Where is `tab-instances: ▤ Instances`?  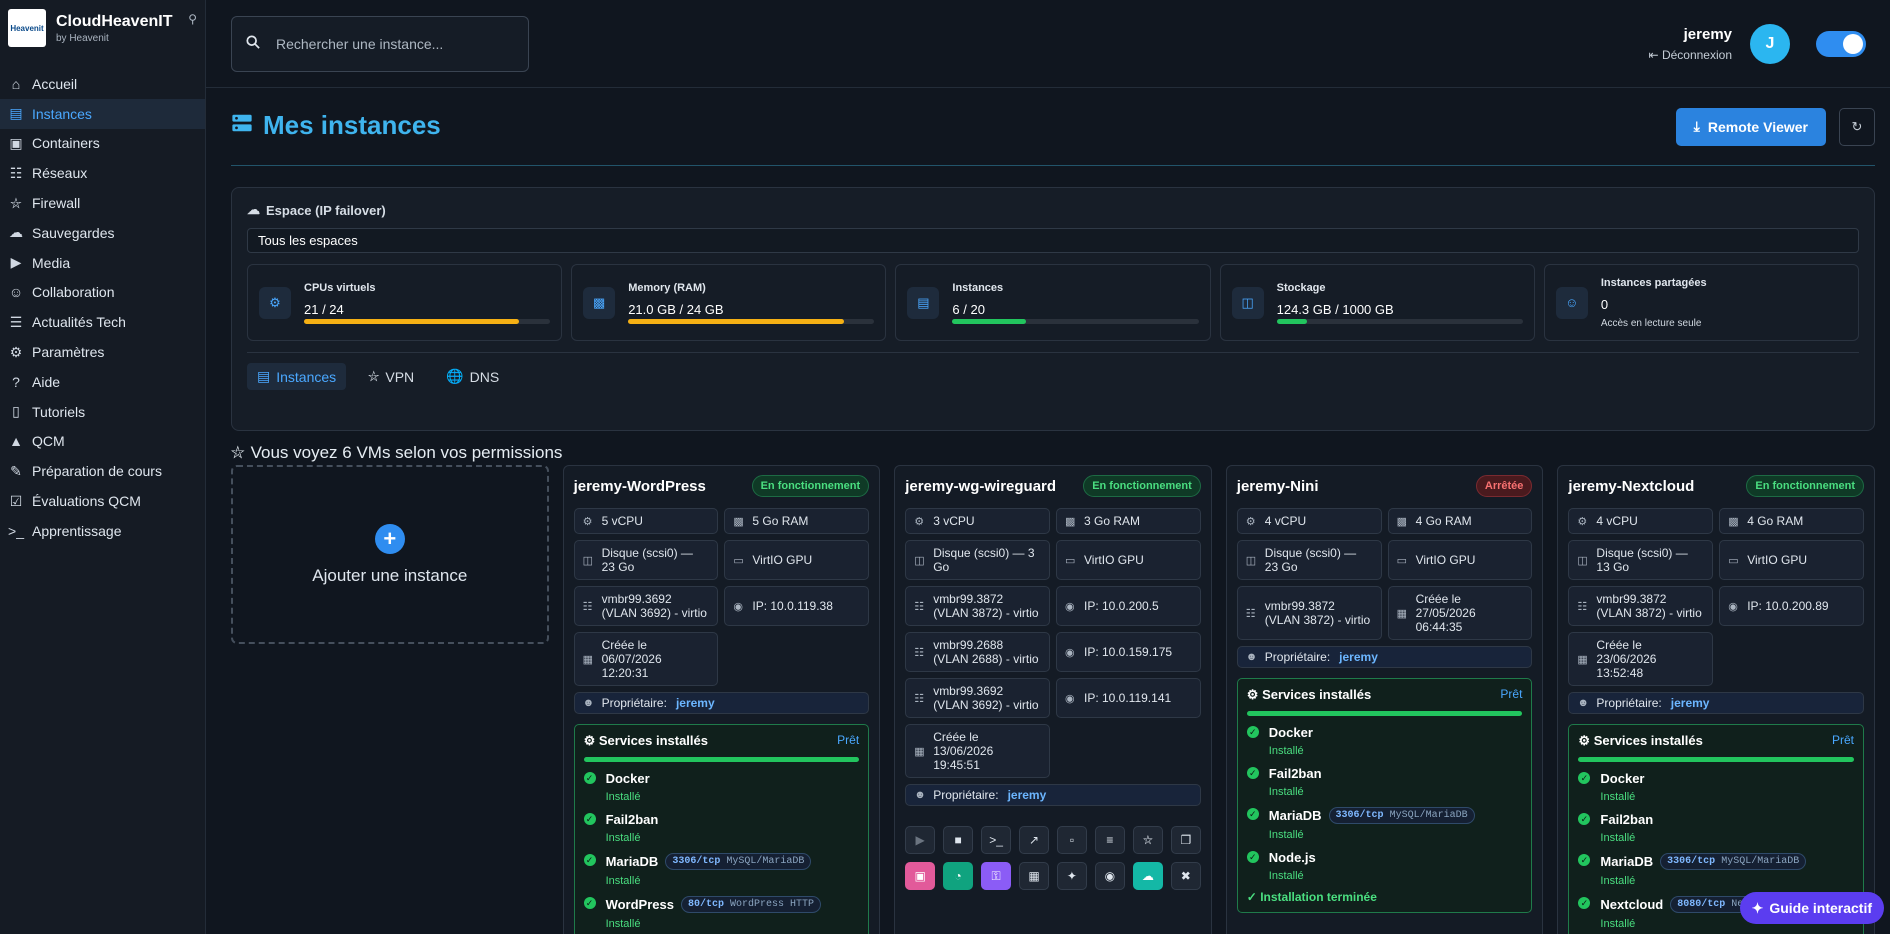 tab-instances: ▤ Instances is located at coordinates (297, 376).